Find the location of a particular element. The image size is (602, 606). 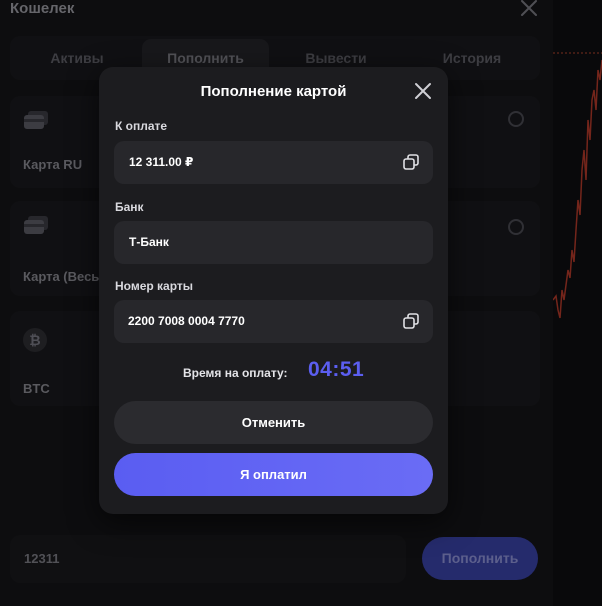

paid-button: Я оплатил is located at coordinates (273, 474).